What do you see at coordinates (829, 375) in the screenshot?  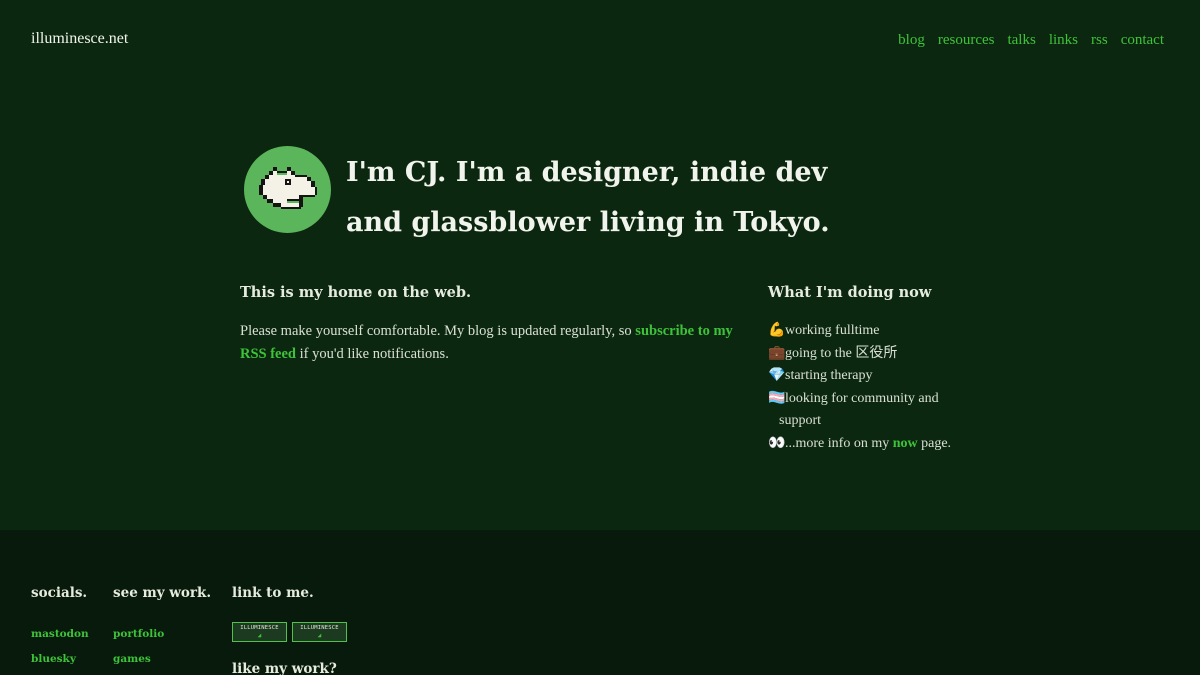 I see `now-item-text: starting therapy` at bounding box center [829, 375].